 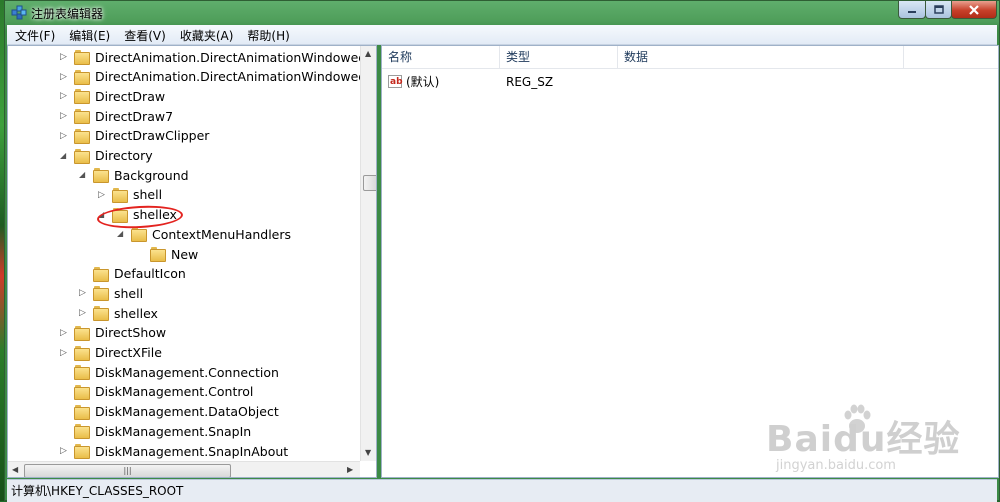 I want to click on menu-favorites: 收藏夹(A), so click(x=206, y=34).